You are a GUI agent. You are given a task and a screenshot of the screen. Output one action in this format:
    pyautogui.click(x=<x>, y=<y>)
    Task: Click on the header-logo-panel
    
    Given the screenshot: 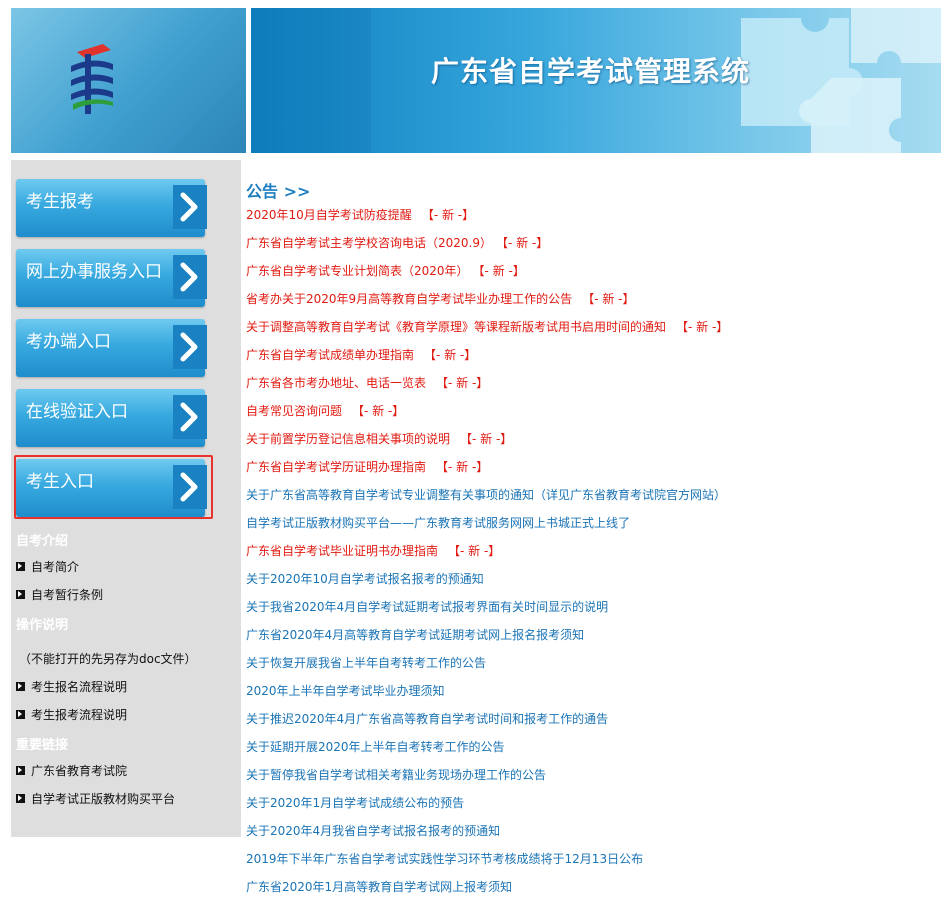 What is the action you would take?
    pyautogui.click(x=128, y=80)
    